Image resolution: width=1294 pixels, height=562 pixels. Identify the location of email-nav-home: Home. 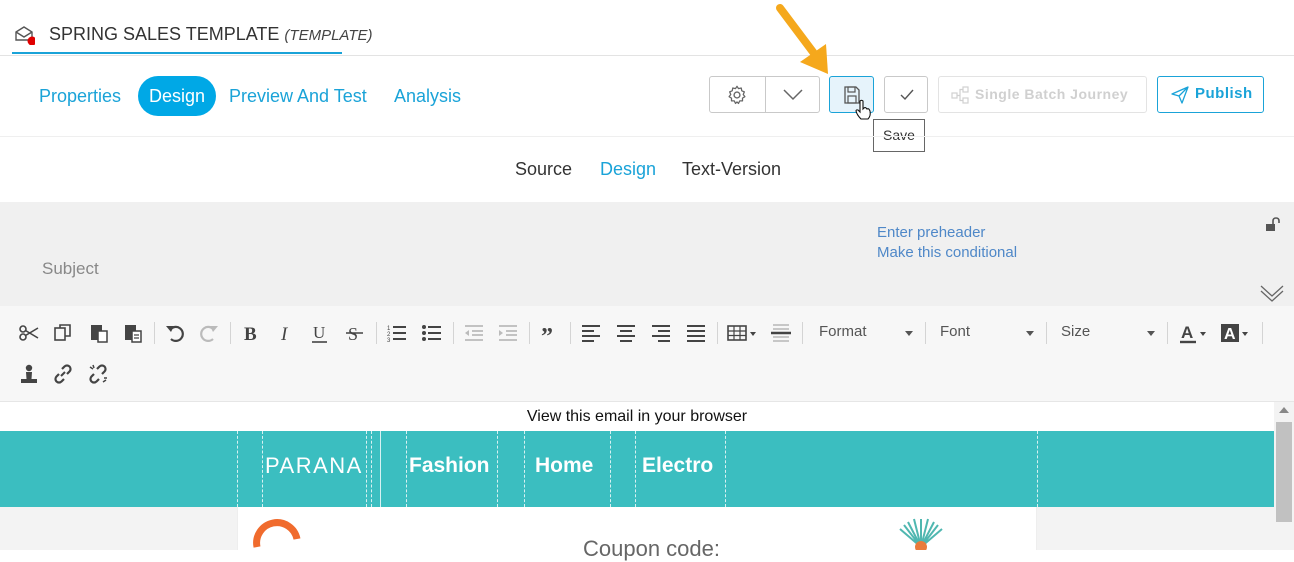
(564, 466).